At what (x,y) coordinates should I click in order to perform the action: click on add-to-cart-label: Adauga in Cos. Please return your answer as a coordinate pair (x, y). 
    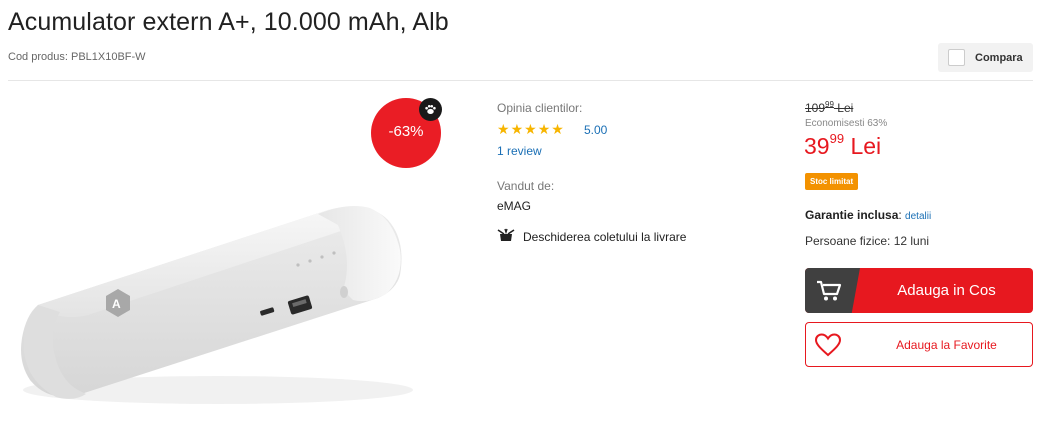
    Looking at the image, I should click on (946, 290).